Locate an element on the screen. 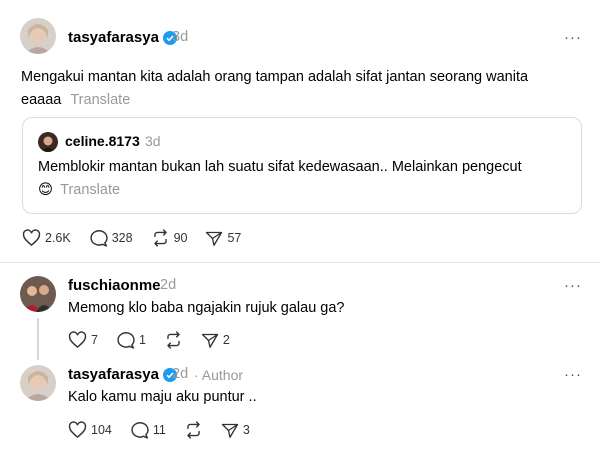 The image size is (600, 450). reply1-username: fuschiaonme is located at coordinates (114, 285).